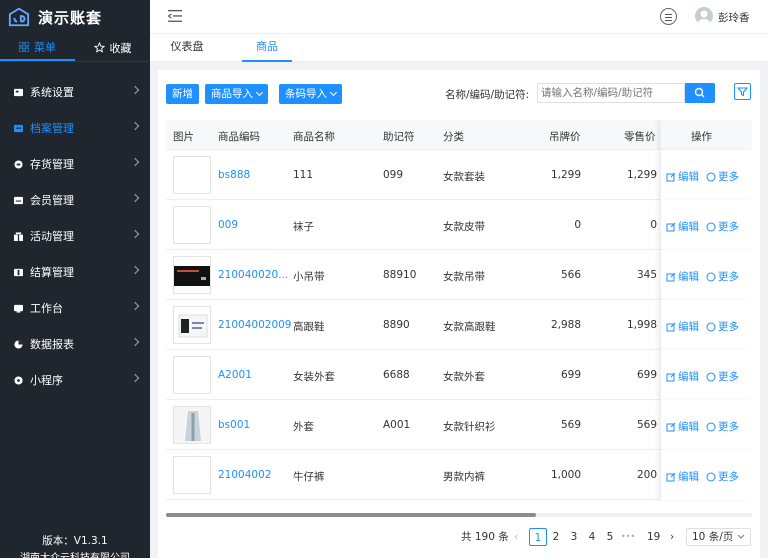 Image resolution: width=768 pixels, height=558 pixels. What do you see at coordinates (459, 538) in the screenshot?
I see `pagination: 共 190 条 ‹ 1 2 3 4 5 ••• 19 › 10 条/页` at bounding box center [459, 538].